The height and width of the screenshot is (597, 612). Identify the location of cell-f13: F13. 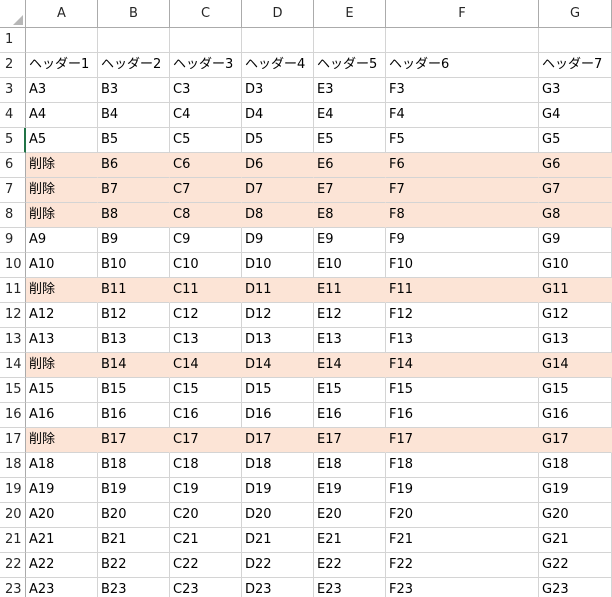
(462, 340).